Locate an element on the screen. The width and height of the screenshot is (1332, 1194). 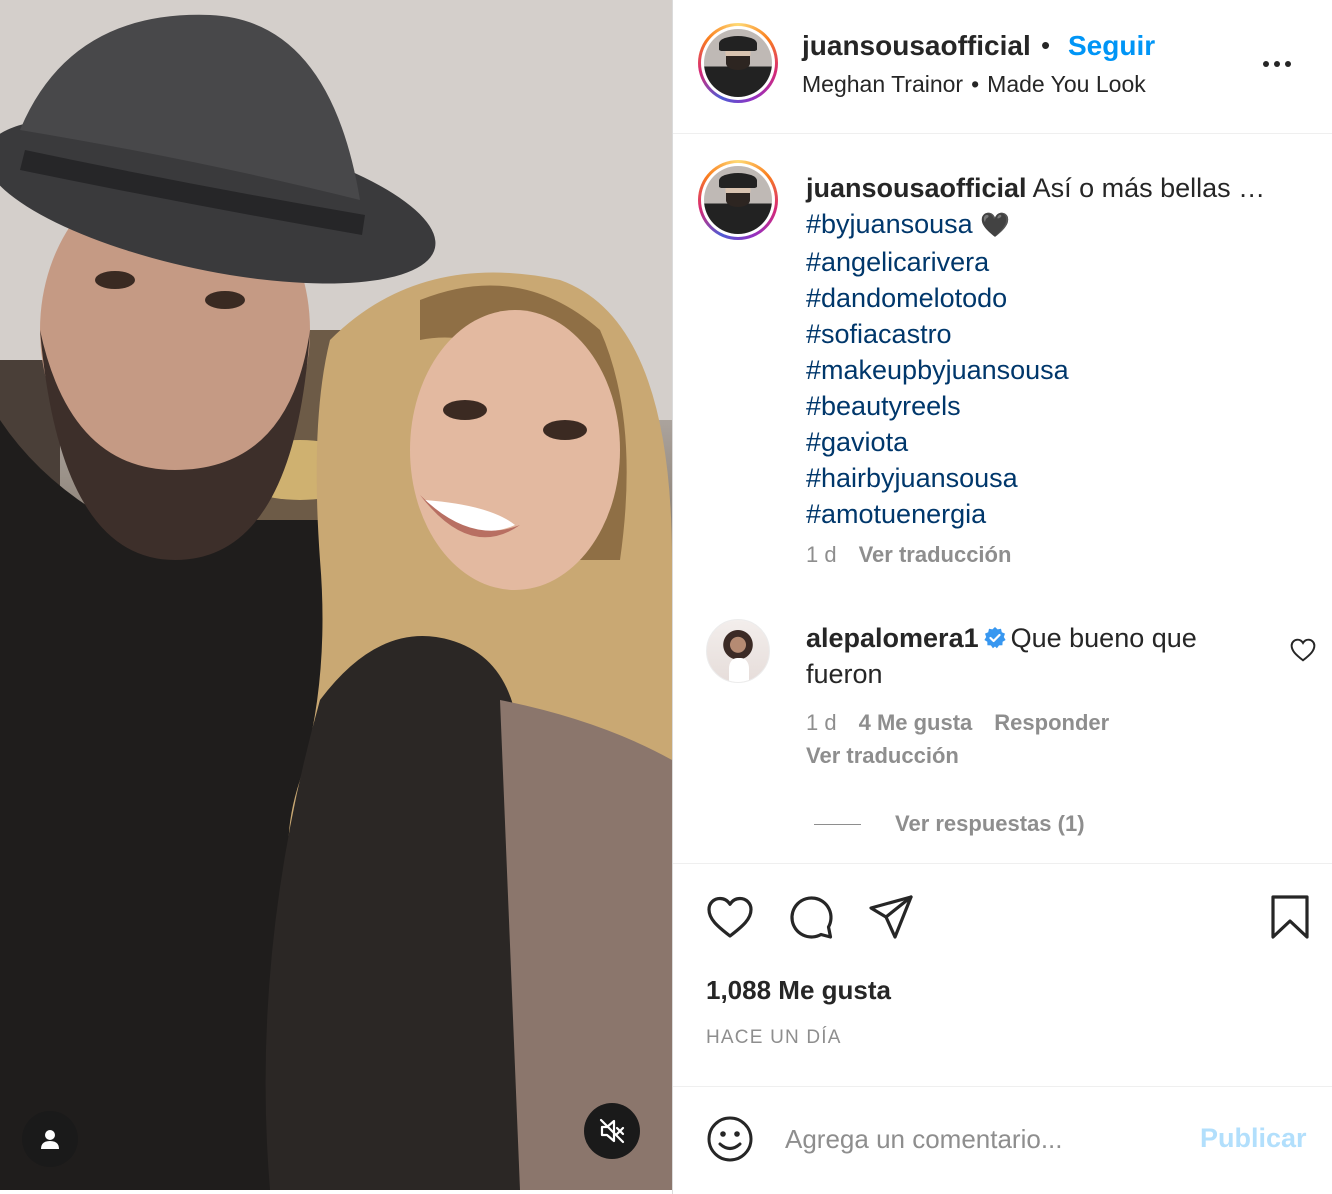
publish-button: Publicar is located at coordinates (1253, 1138).